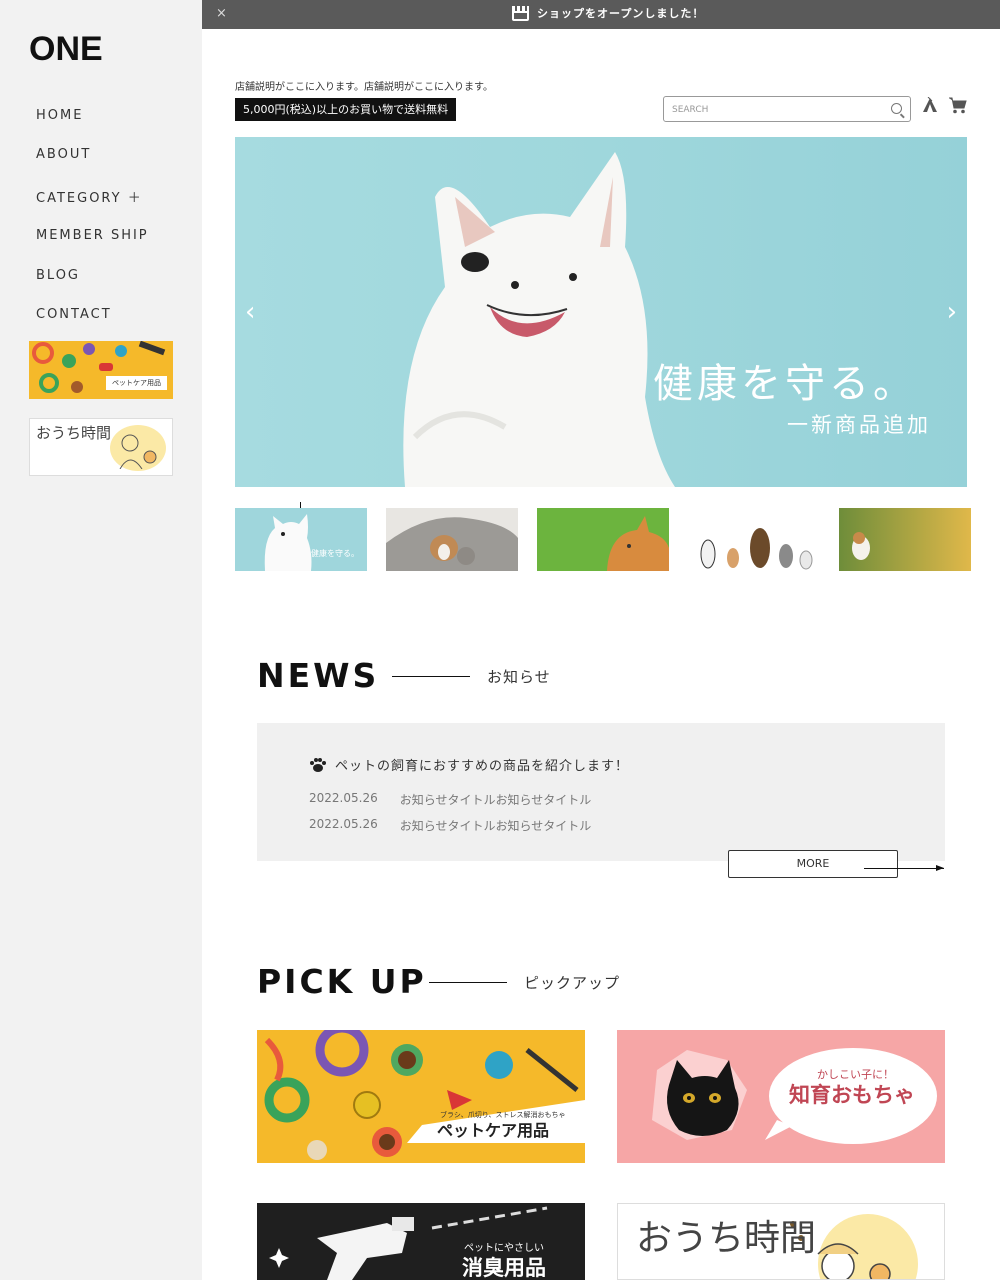 This screenshot has height=1280, width=1000. What do you see at coordinates (519, 677) in the screenshot?
I see `news-subtitle: お知らせ` at bounding box center [519, 677].